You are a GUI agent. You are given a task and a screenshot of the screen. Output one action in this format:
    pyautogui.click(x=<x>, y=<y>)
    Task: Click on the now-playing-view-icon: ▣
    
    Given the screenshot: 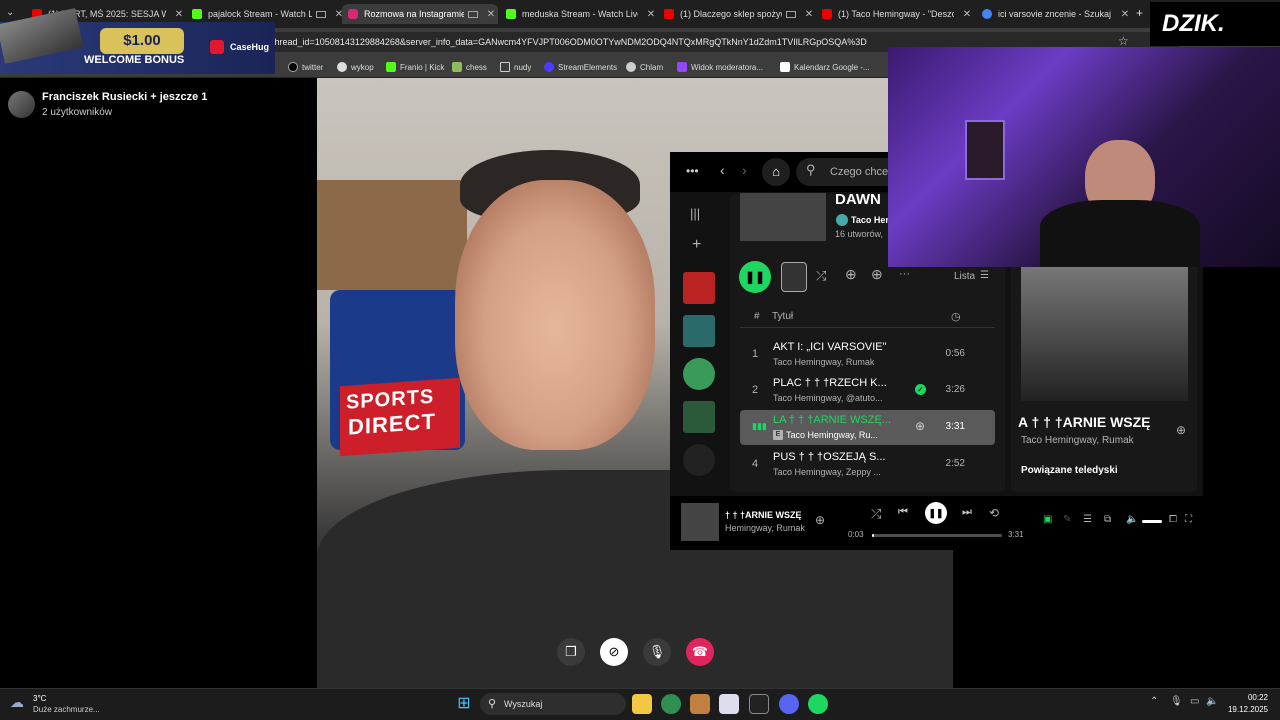 What is the action you would take?
    pyautogui.click(x=1047, y=519)
    